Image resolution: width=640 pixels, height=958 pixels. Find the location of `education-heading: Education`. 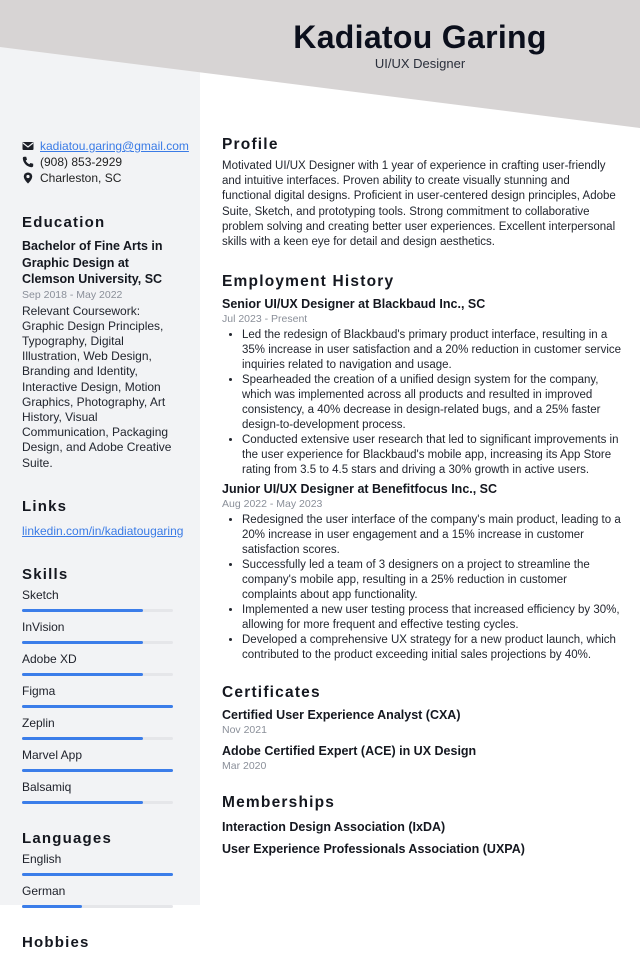

education-heading: Education is located at coordinates (64, 222).